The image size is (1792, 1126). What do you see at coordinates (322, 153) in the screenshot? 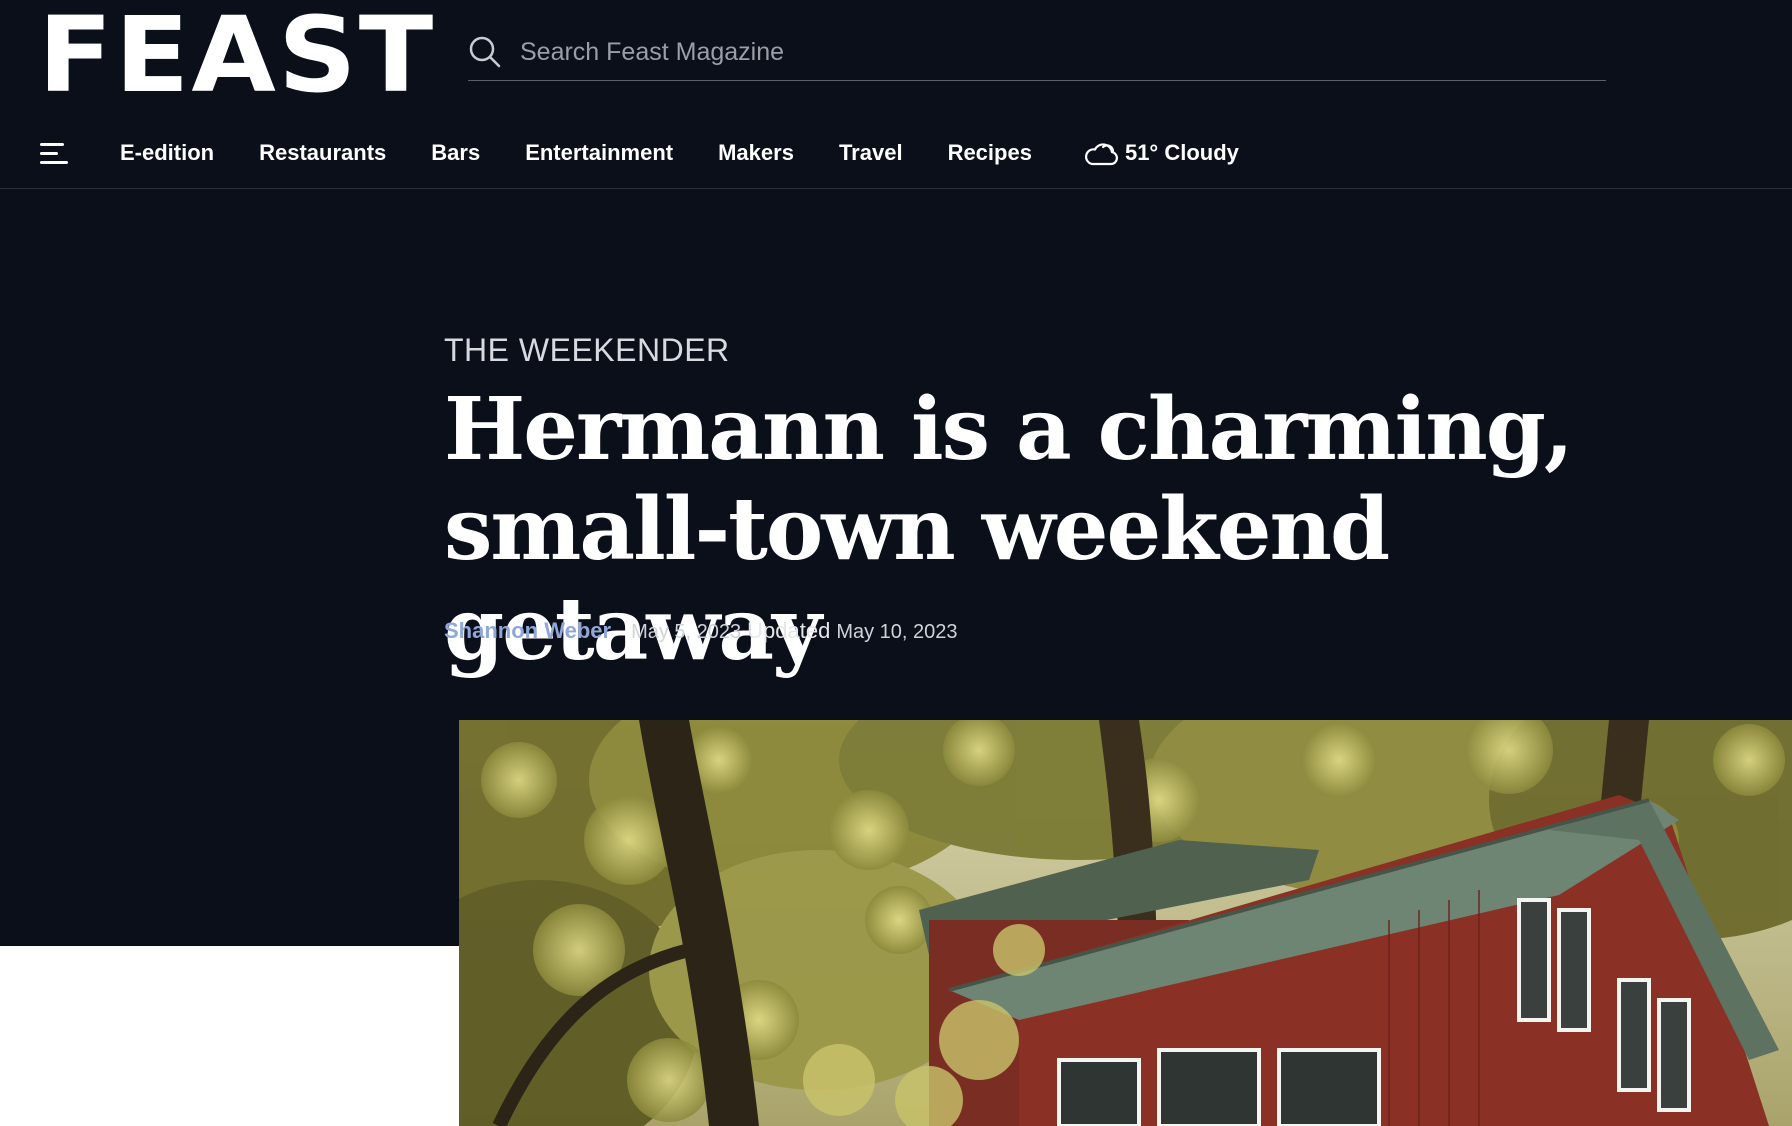
I see `nav-item-restaurants: Restaurants` at bounding box center [322, 153].